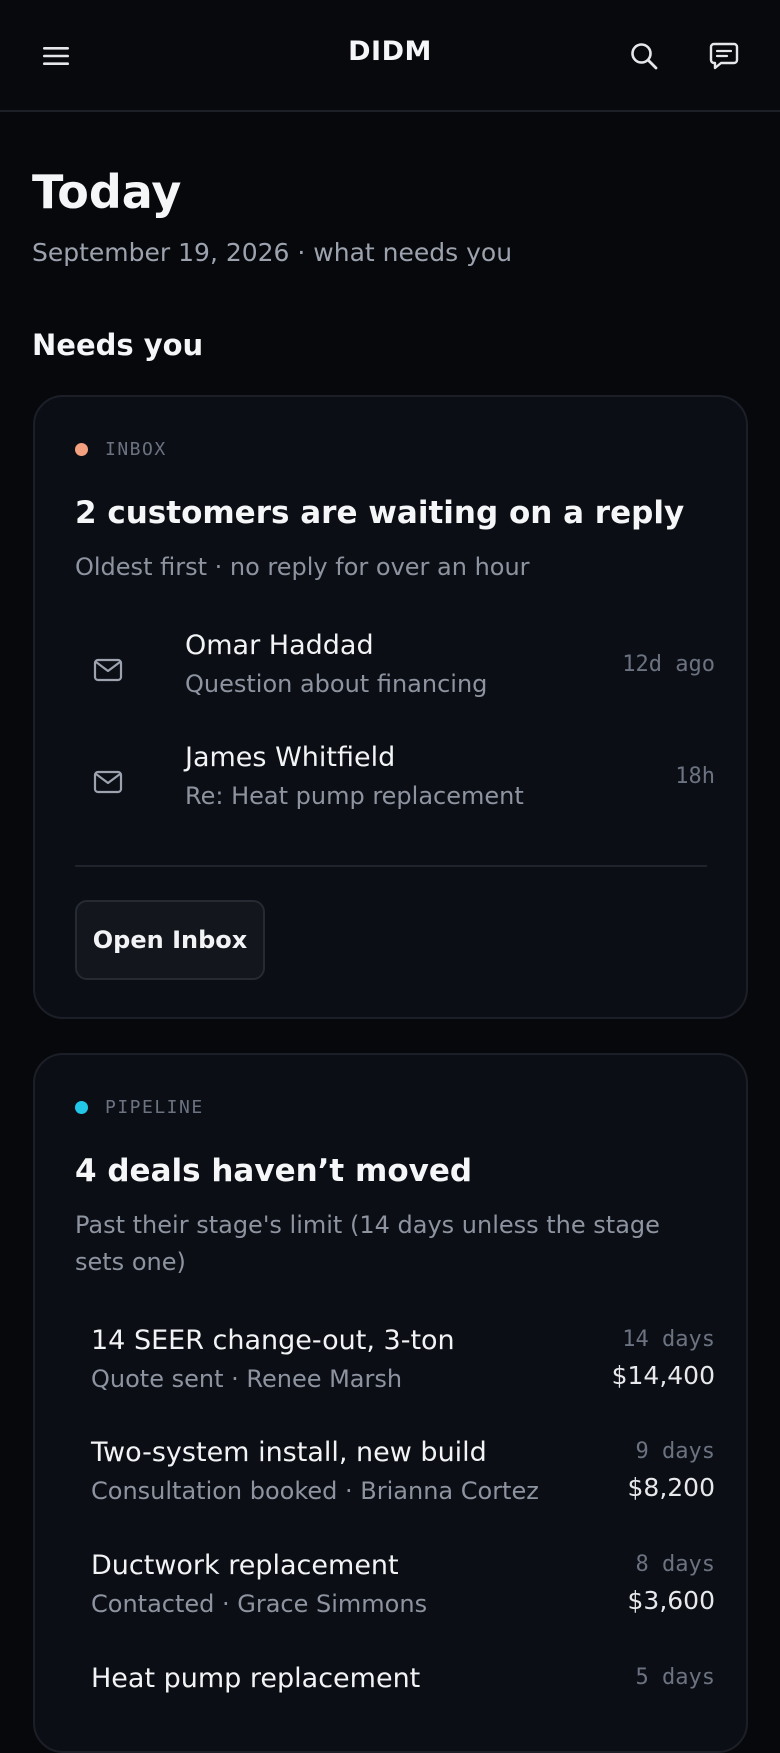 Image resolution: width=780 pixels, height=1753 pixels. What do you see at coordinates (302, 567) in the screenshot?
I see `inbox-card-subtitle: Oldest first · no reply for over an hour` at bounding box center [302, 567].